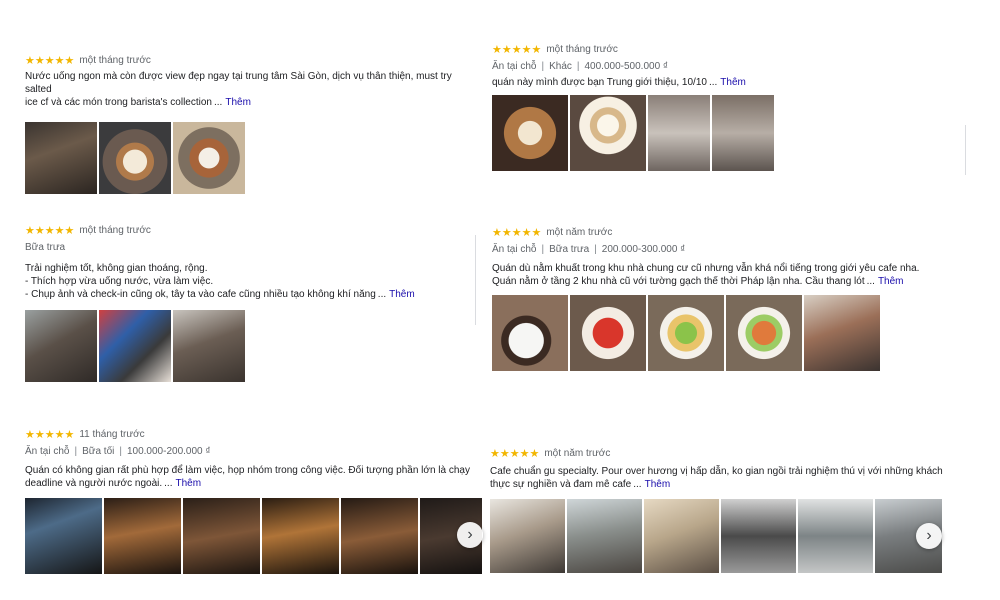  Describe the element at coordinates (221, 536) in the screenshot. I see `bar-counter-photo` at that location.